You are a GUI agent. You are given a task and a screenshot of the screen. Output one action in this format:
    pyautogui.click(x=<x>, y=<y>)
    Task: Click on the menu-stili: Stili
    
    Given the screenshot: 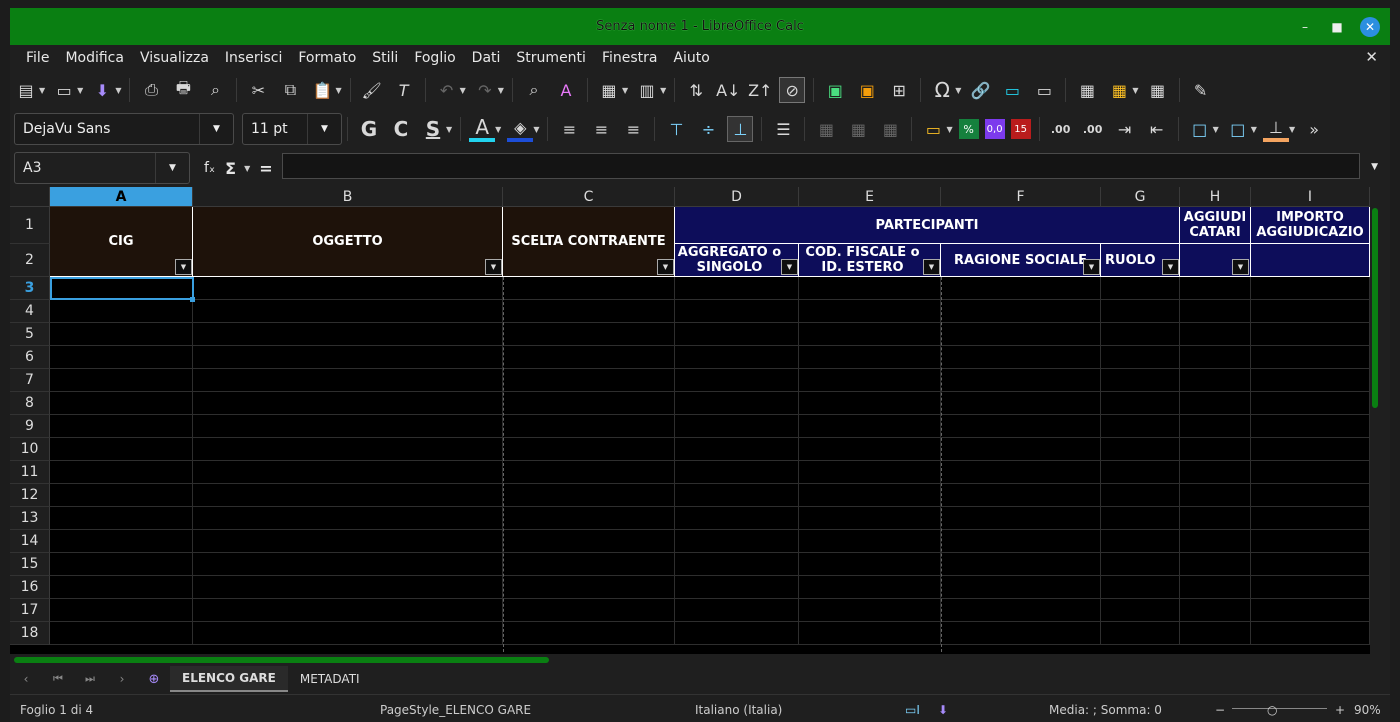 What is the action you would take?
    pyautogui.click(x=385, y=58)
    